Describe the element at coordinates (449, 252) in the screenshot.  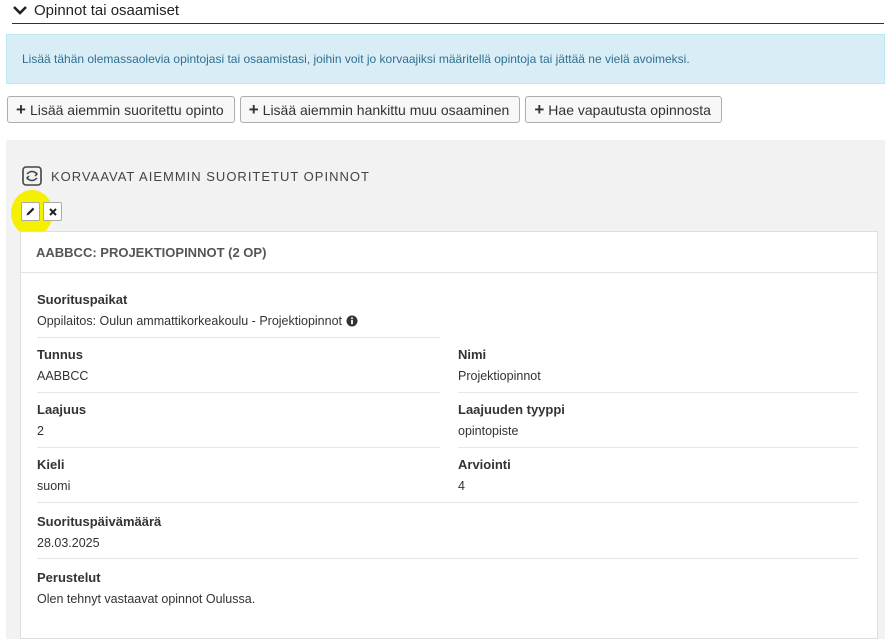
I see `study-card-title: AABBCC: PROJEKTIOPINNOT (2 OP)` at that location.